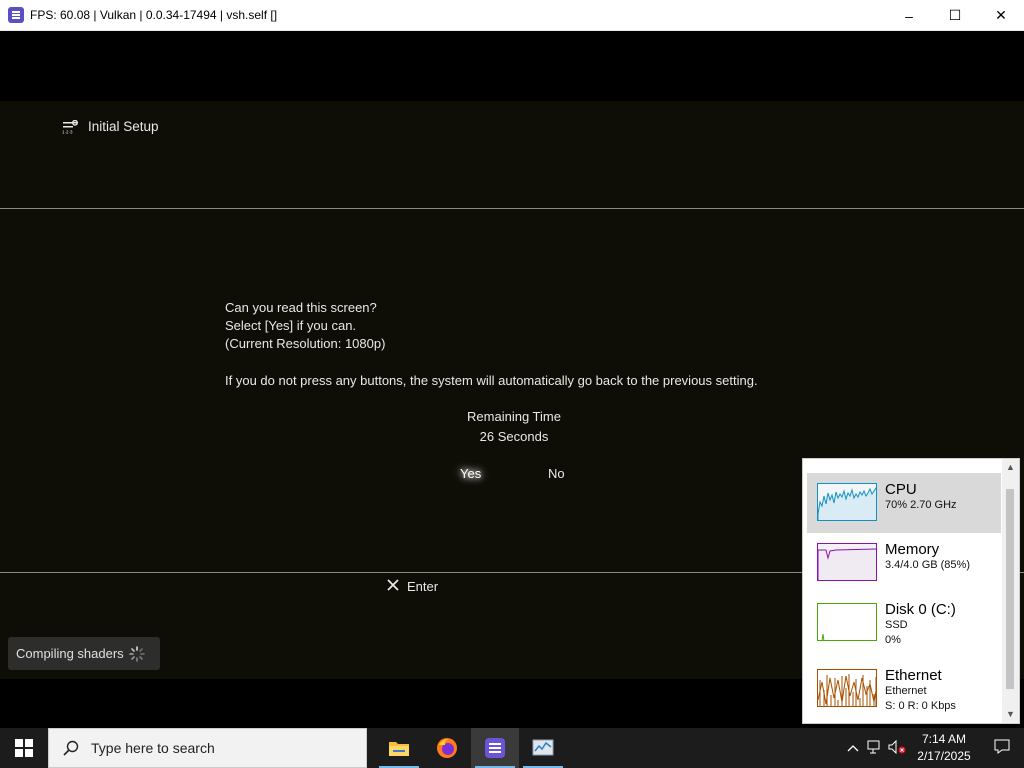 The height and width of the screenshot is (768, 1024). What do you see at coordinates (71, 748) in the screenshot?
I see `search-icon` at bounding box center [71, 748].